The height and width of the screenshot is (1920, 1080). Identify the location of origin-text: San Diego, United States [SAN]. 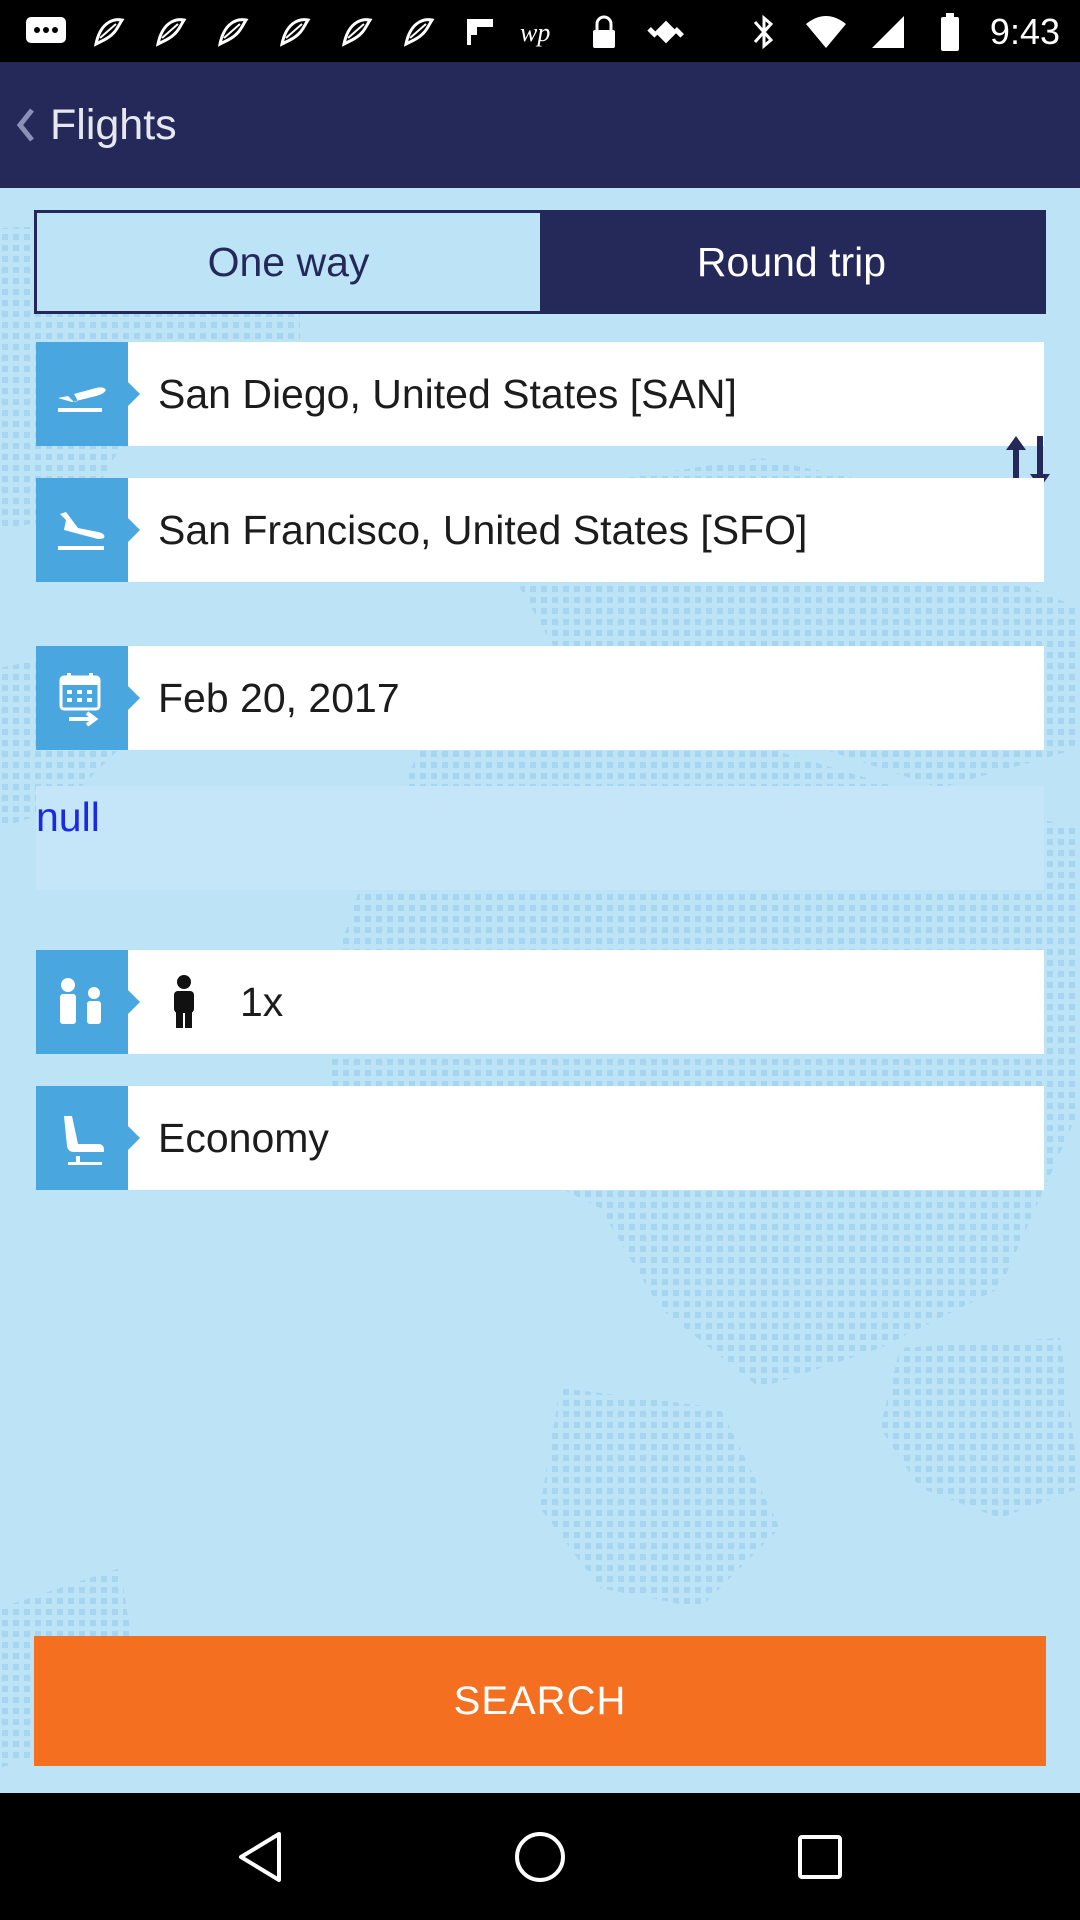
(447, 393).